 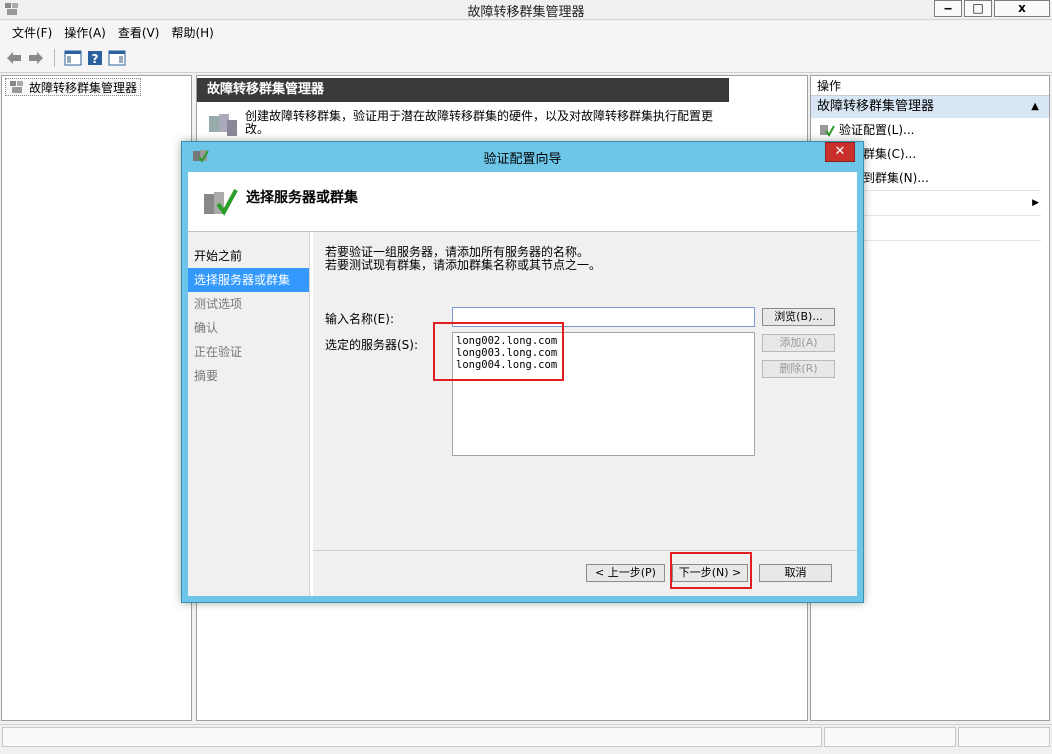 I want to click on show-tree-button, so click(x=73, y=58).